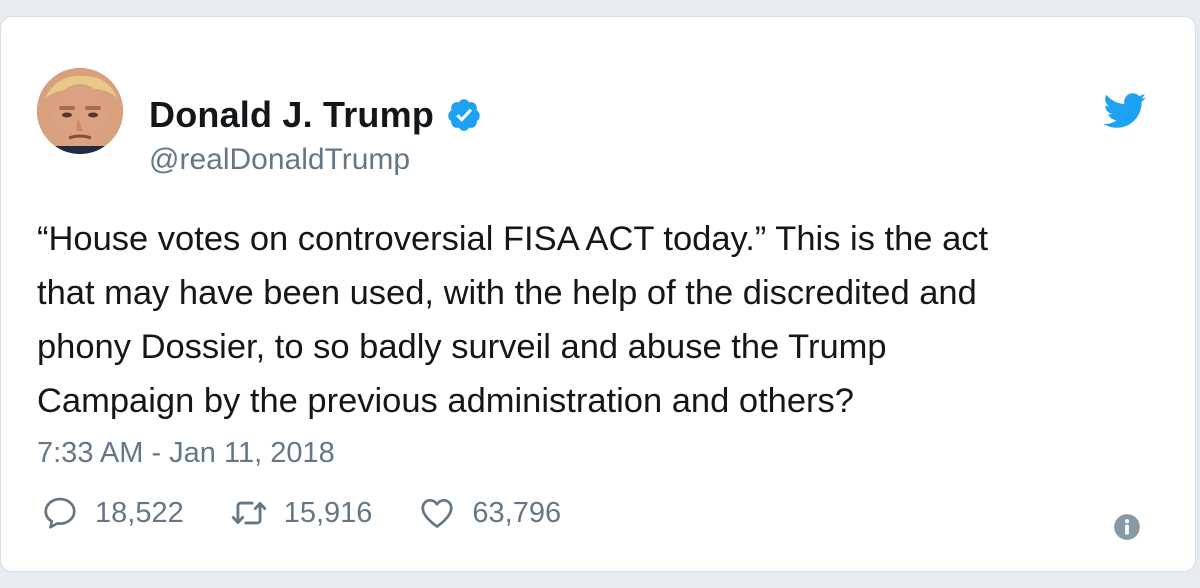 The height and width of the screenshot is (588, 1200). I want to click on avatar-portrait-icon, so click(80, 111).